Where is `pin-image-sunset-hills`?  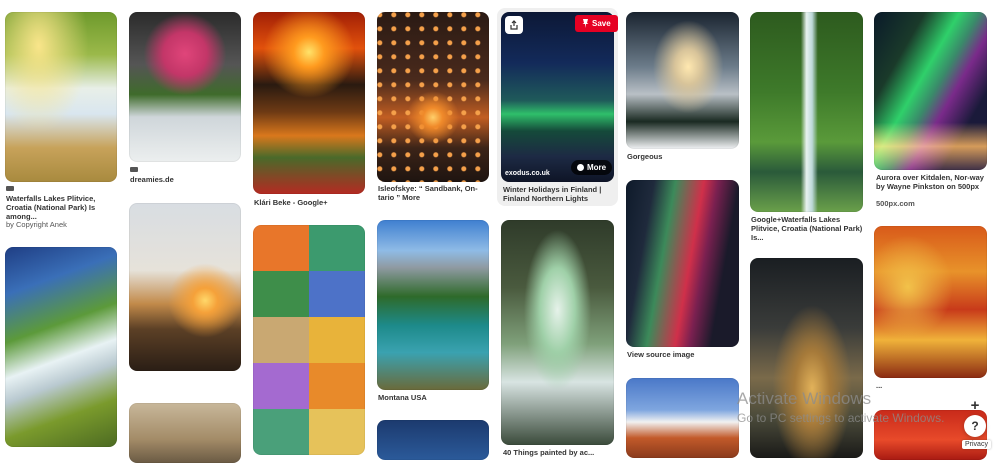 pin-image-sunset-hills is located at coordinates (185, 287).